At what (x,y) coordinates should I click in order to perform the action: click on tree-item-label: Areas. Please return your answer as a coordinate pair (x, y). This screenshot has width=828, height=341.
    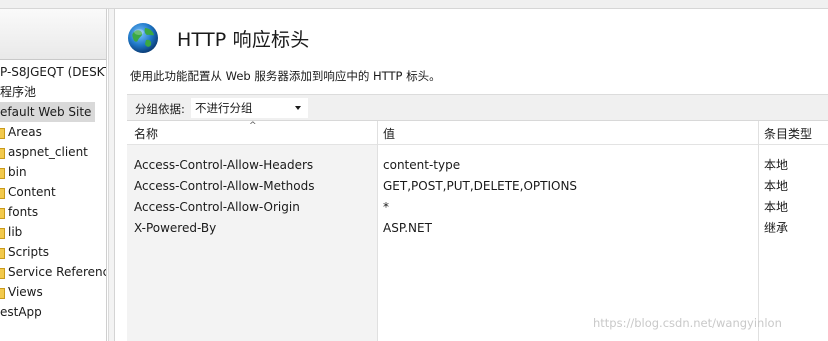
    Looking at the image, I should click on (25, 132).